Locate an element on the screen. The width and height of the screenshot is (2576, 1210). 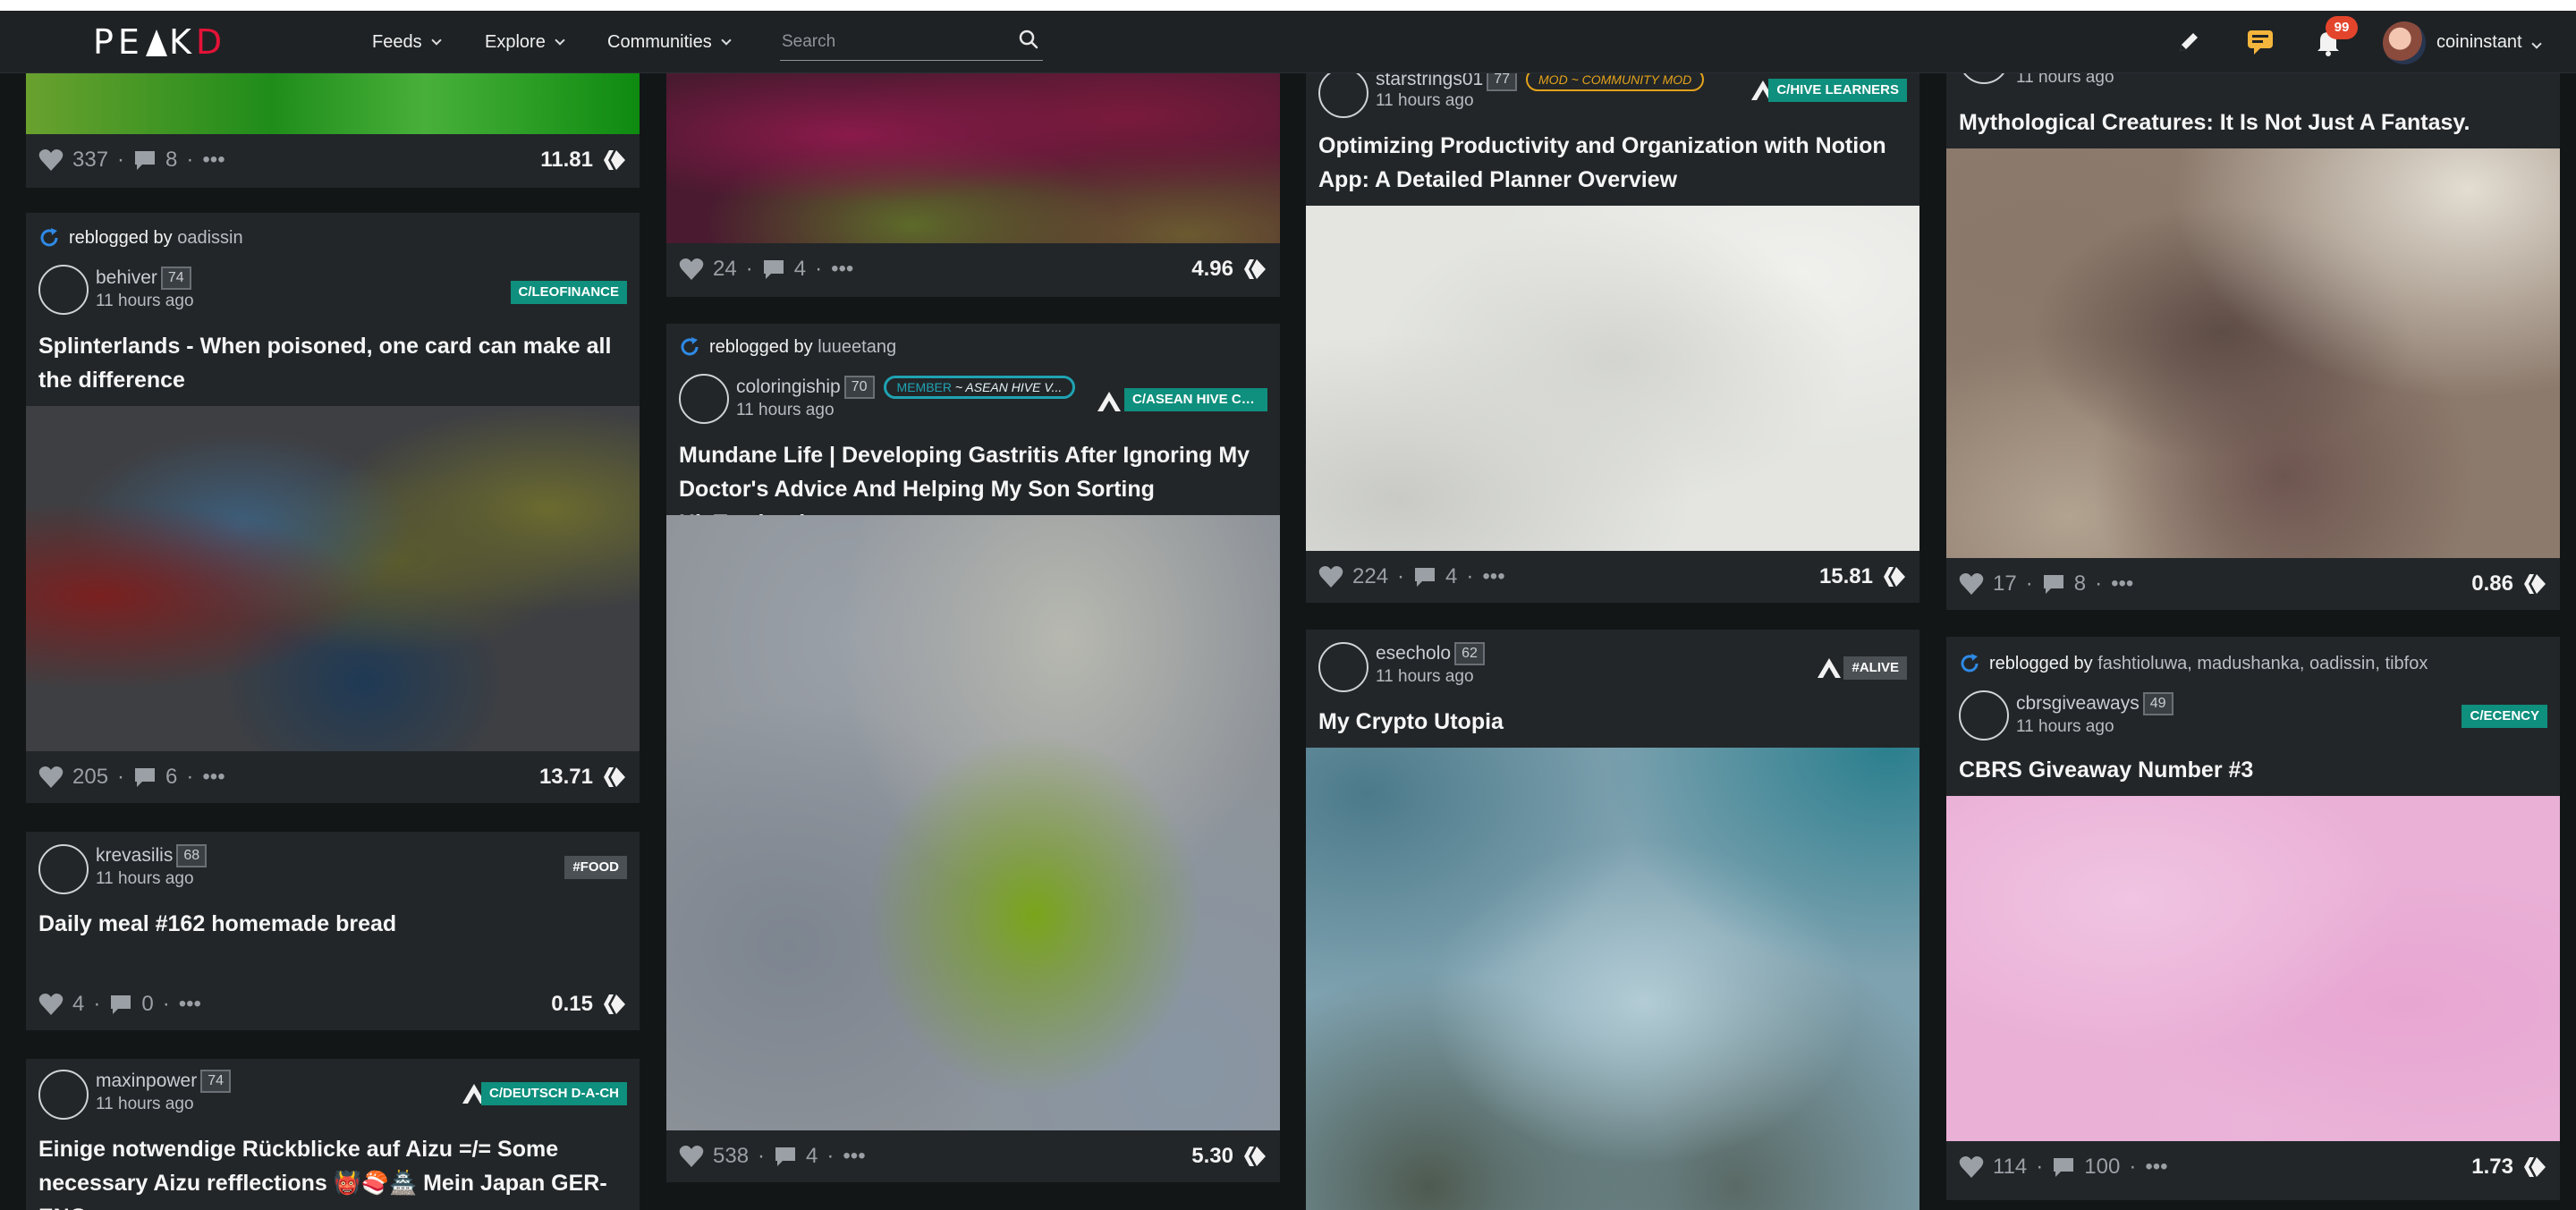
post-payout: 15.81 is located at coordinates (1863, 576).